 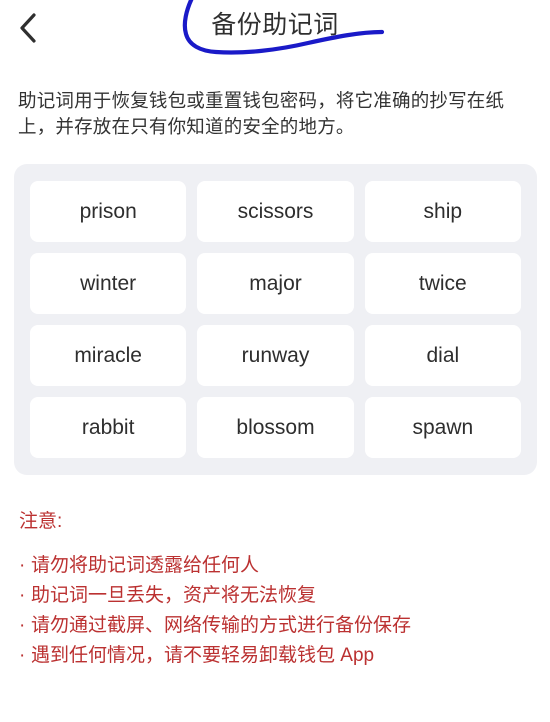 What do you see at coordinates (108, 355) in the screenshot?
I see `mnemonic-word: miracle` at bounding box center [108, 355].